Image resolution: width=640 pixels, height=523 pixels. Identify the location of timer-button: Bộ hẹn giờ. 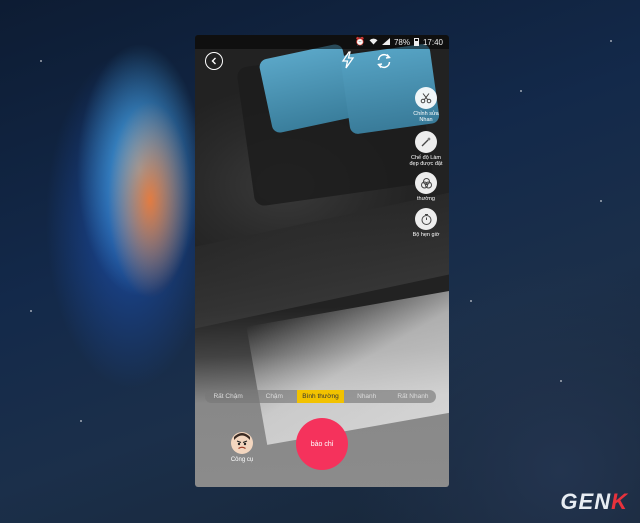
(426, 223).